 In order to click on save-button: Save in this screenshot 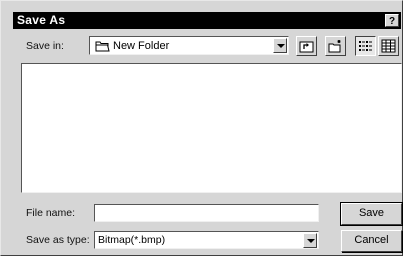, I will do `click(371, 214)`.